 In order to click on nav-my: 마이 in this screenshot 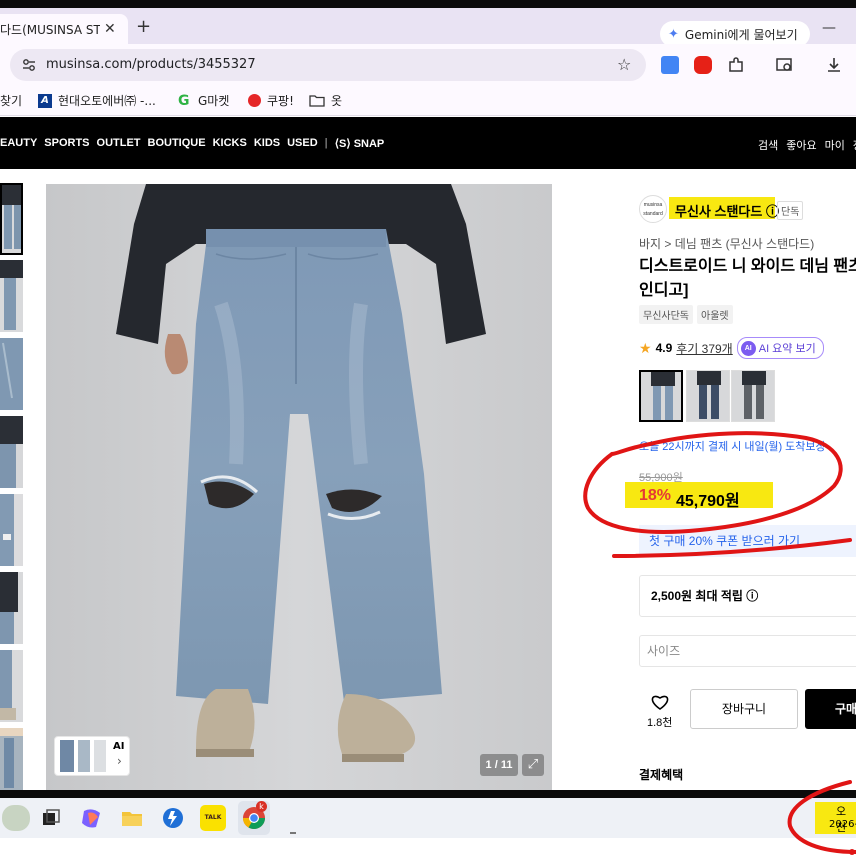, I will do `click(835, 145)`.